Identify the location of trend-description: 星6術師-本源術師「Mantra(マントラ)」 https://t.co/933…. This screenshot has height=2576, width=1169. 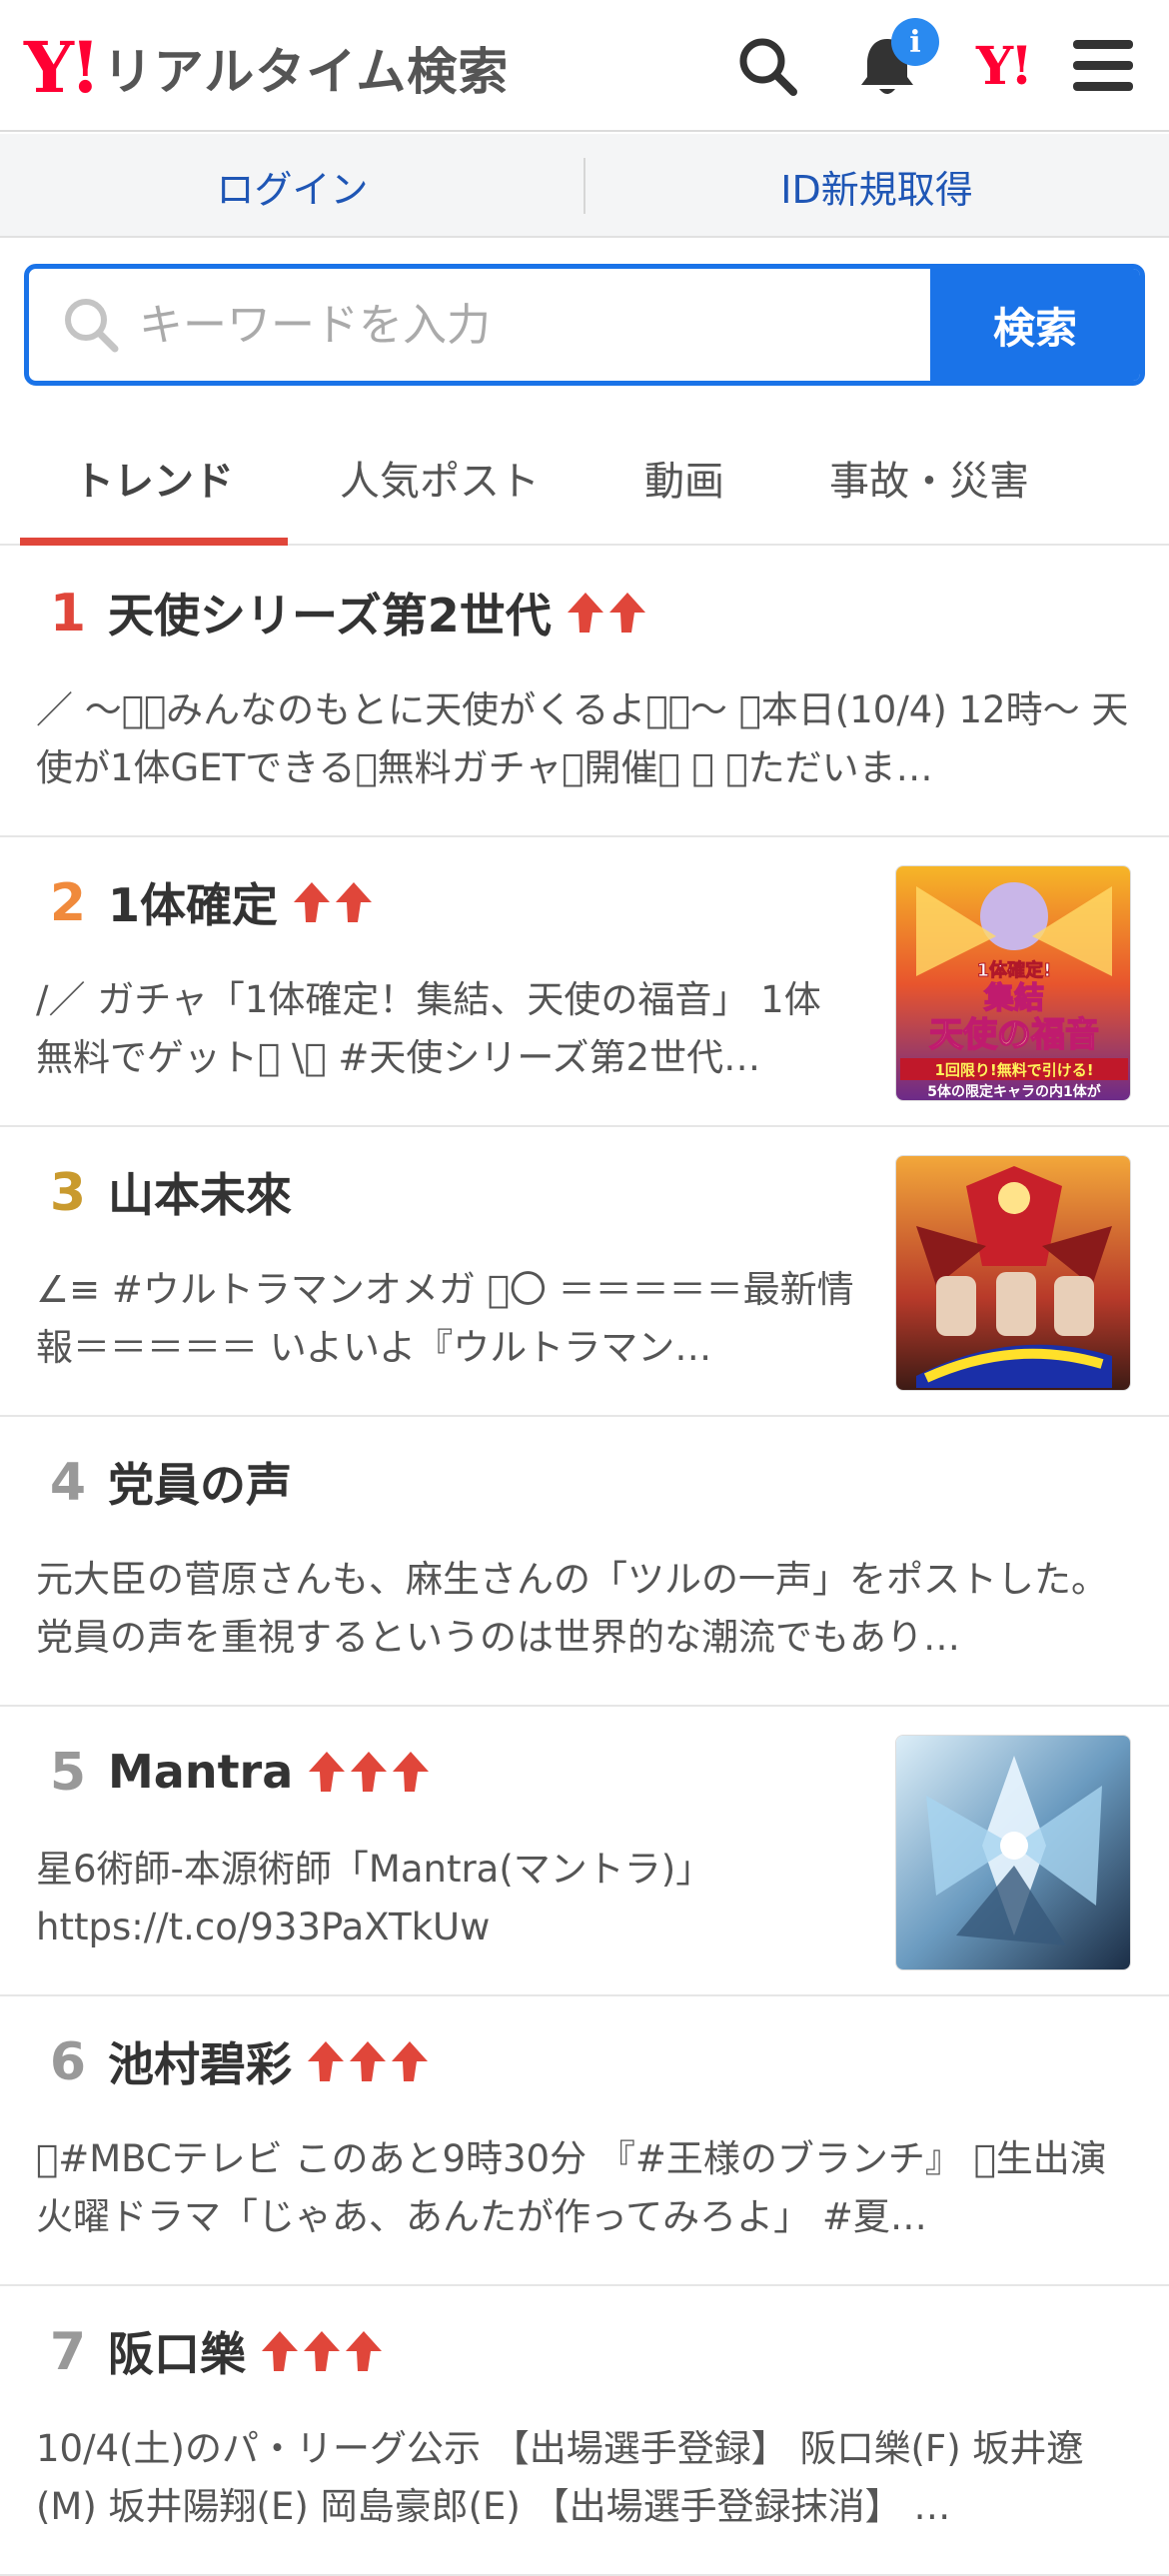
(375, 1898).